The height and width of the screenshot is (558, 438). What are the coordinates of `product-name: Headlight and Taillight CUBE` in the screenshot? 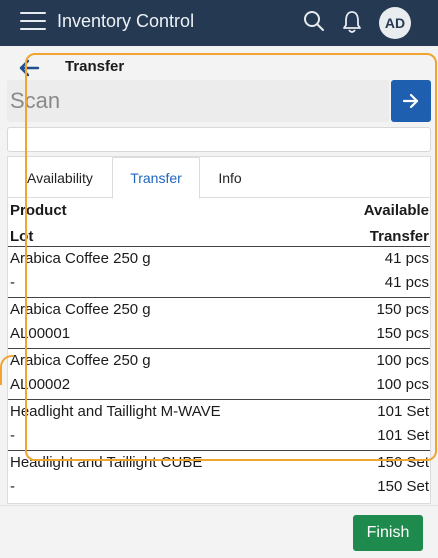 It's located at (106, 462).